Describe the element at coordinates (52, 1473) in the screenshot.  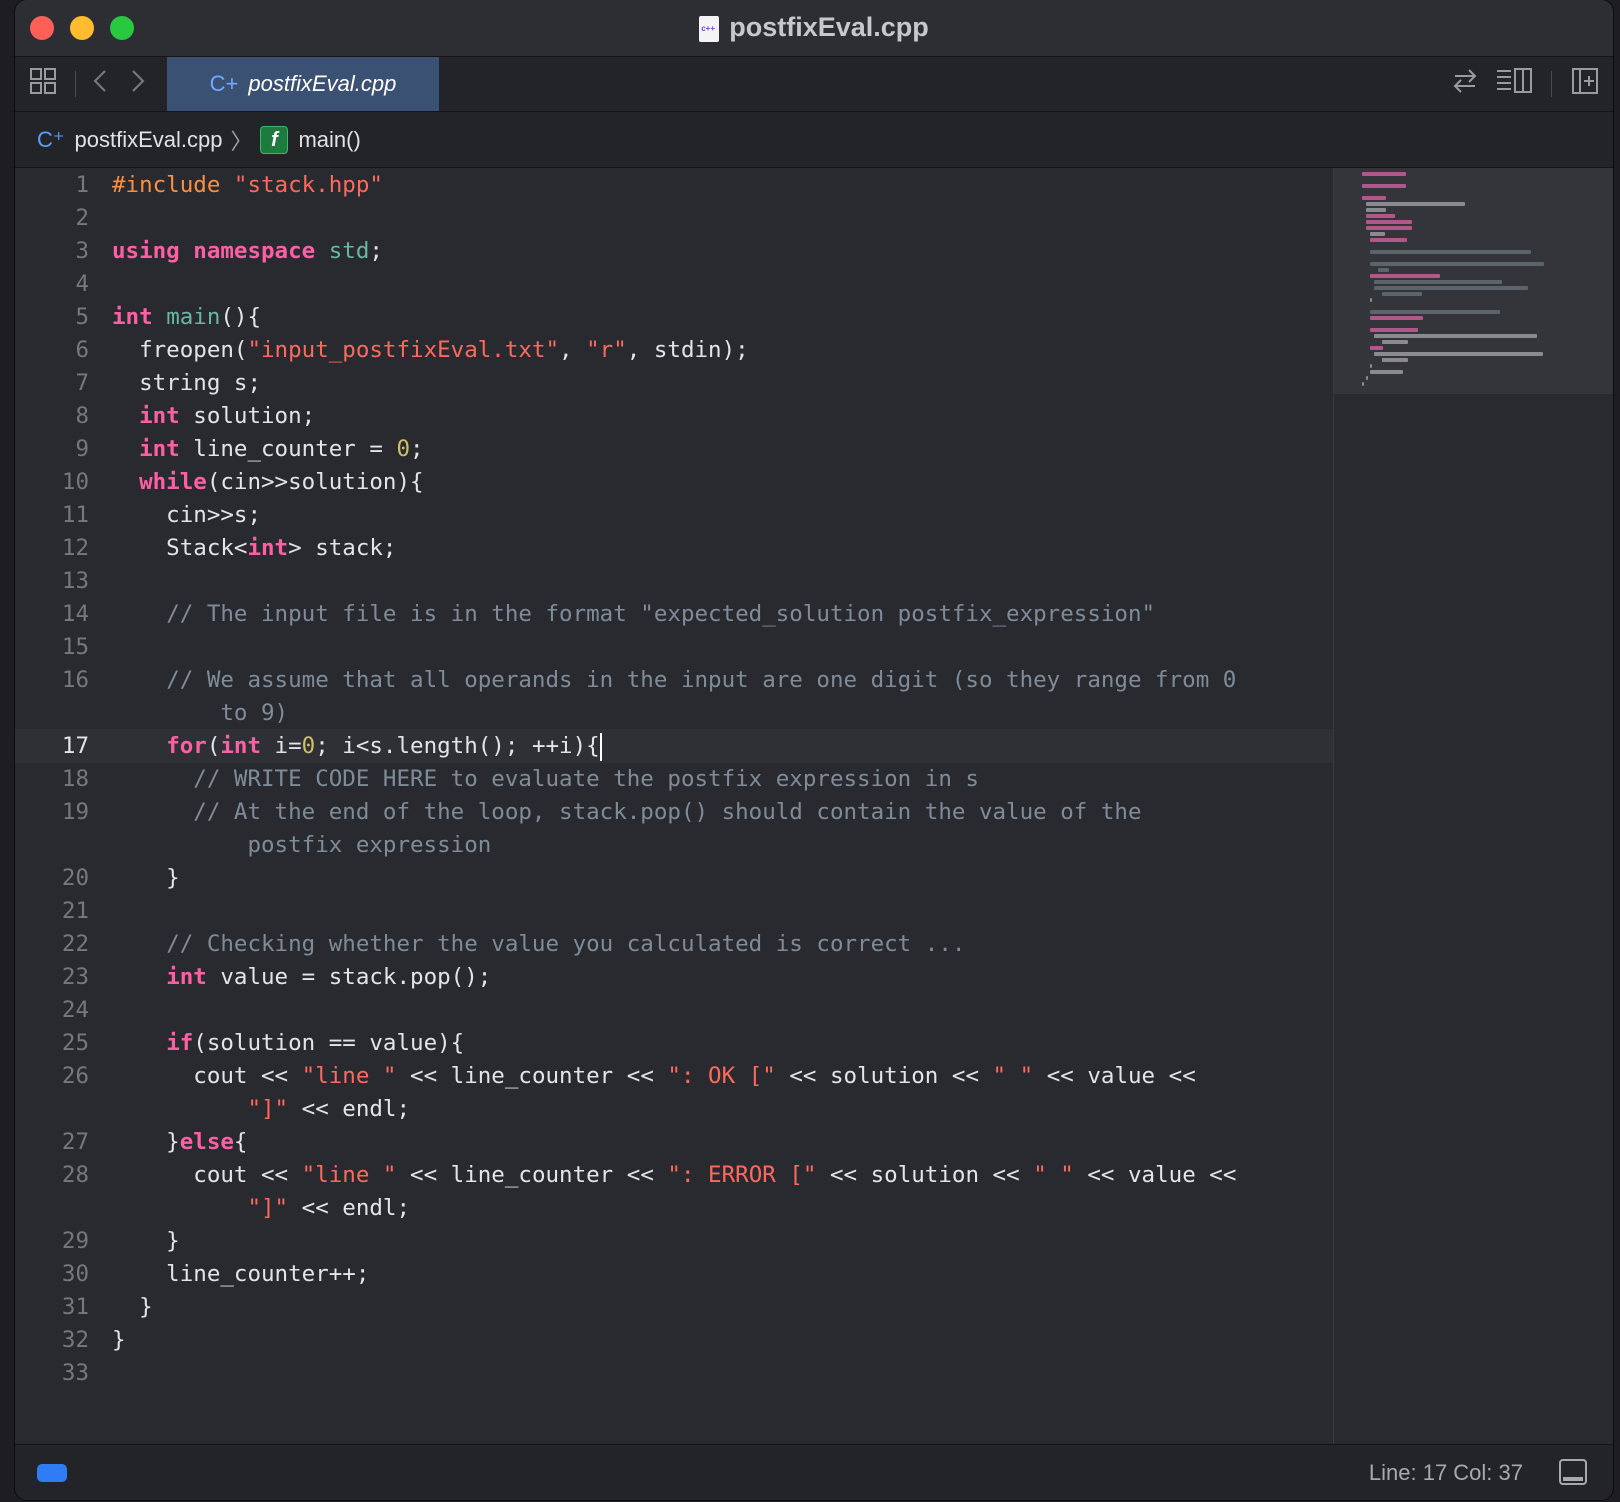
I see `breakpoint-toggle-icon` at that location.